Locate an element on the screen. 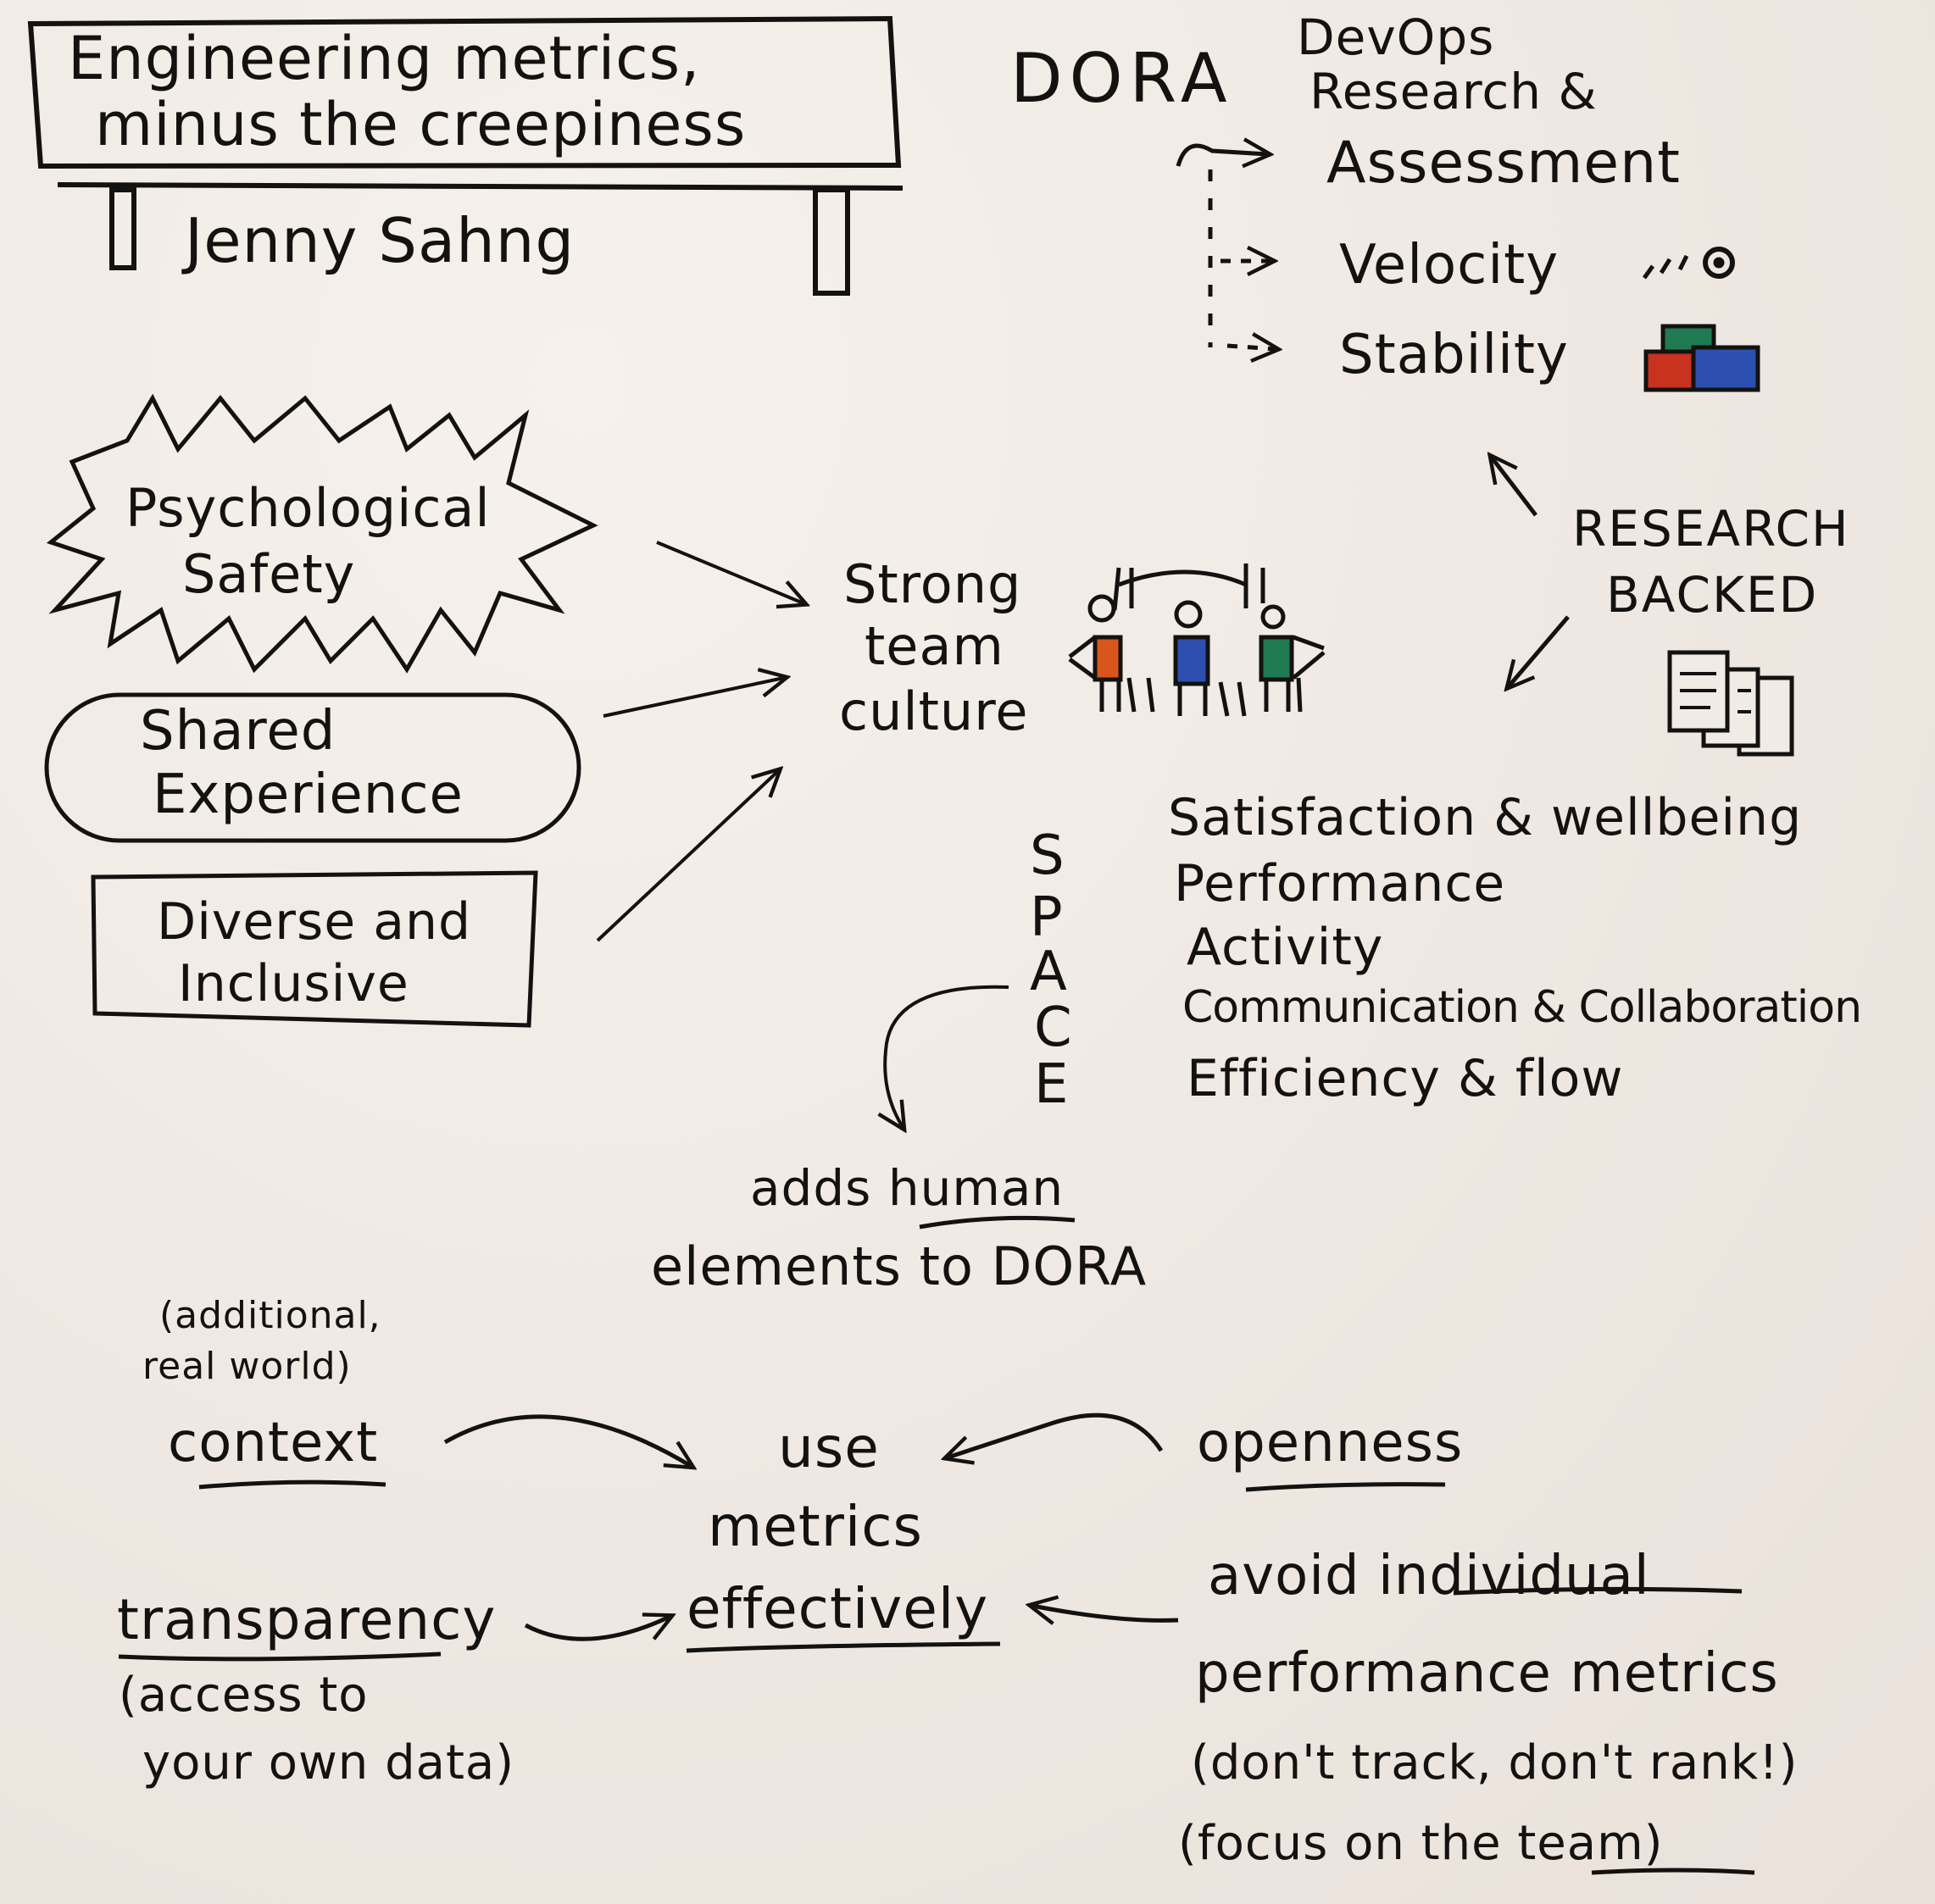 This screenshot has height=1904, width=1935. stacked-blocks-icon is located at coordinates (1701, 358).